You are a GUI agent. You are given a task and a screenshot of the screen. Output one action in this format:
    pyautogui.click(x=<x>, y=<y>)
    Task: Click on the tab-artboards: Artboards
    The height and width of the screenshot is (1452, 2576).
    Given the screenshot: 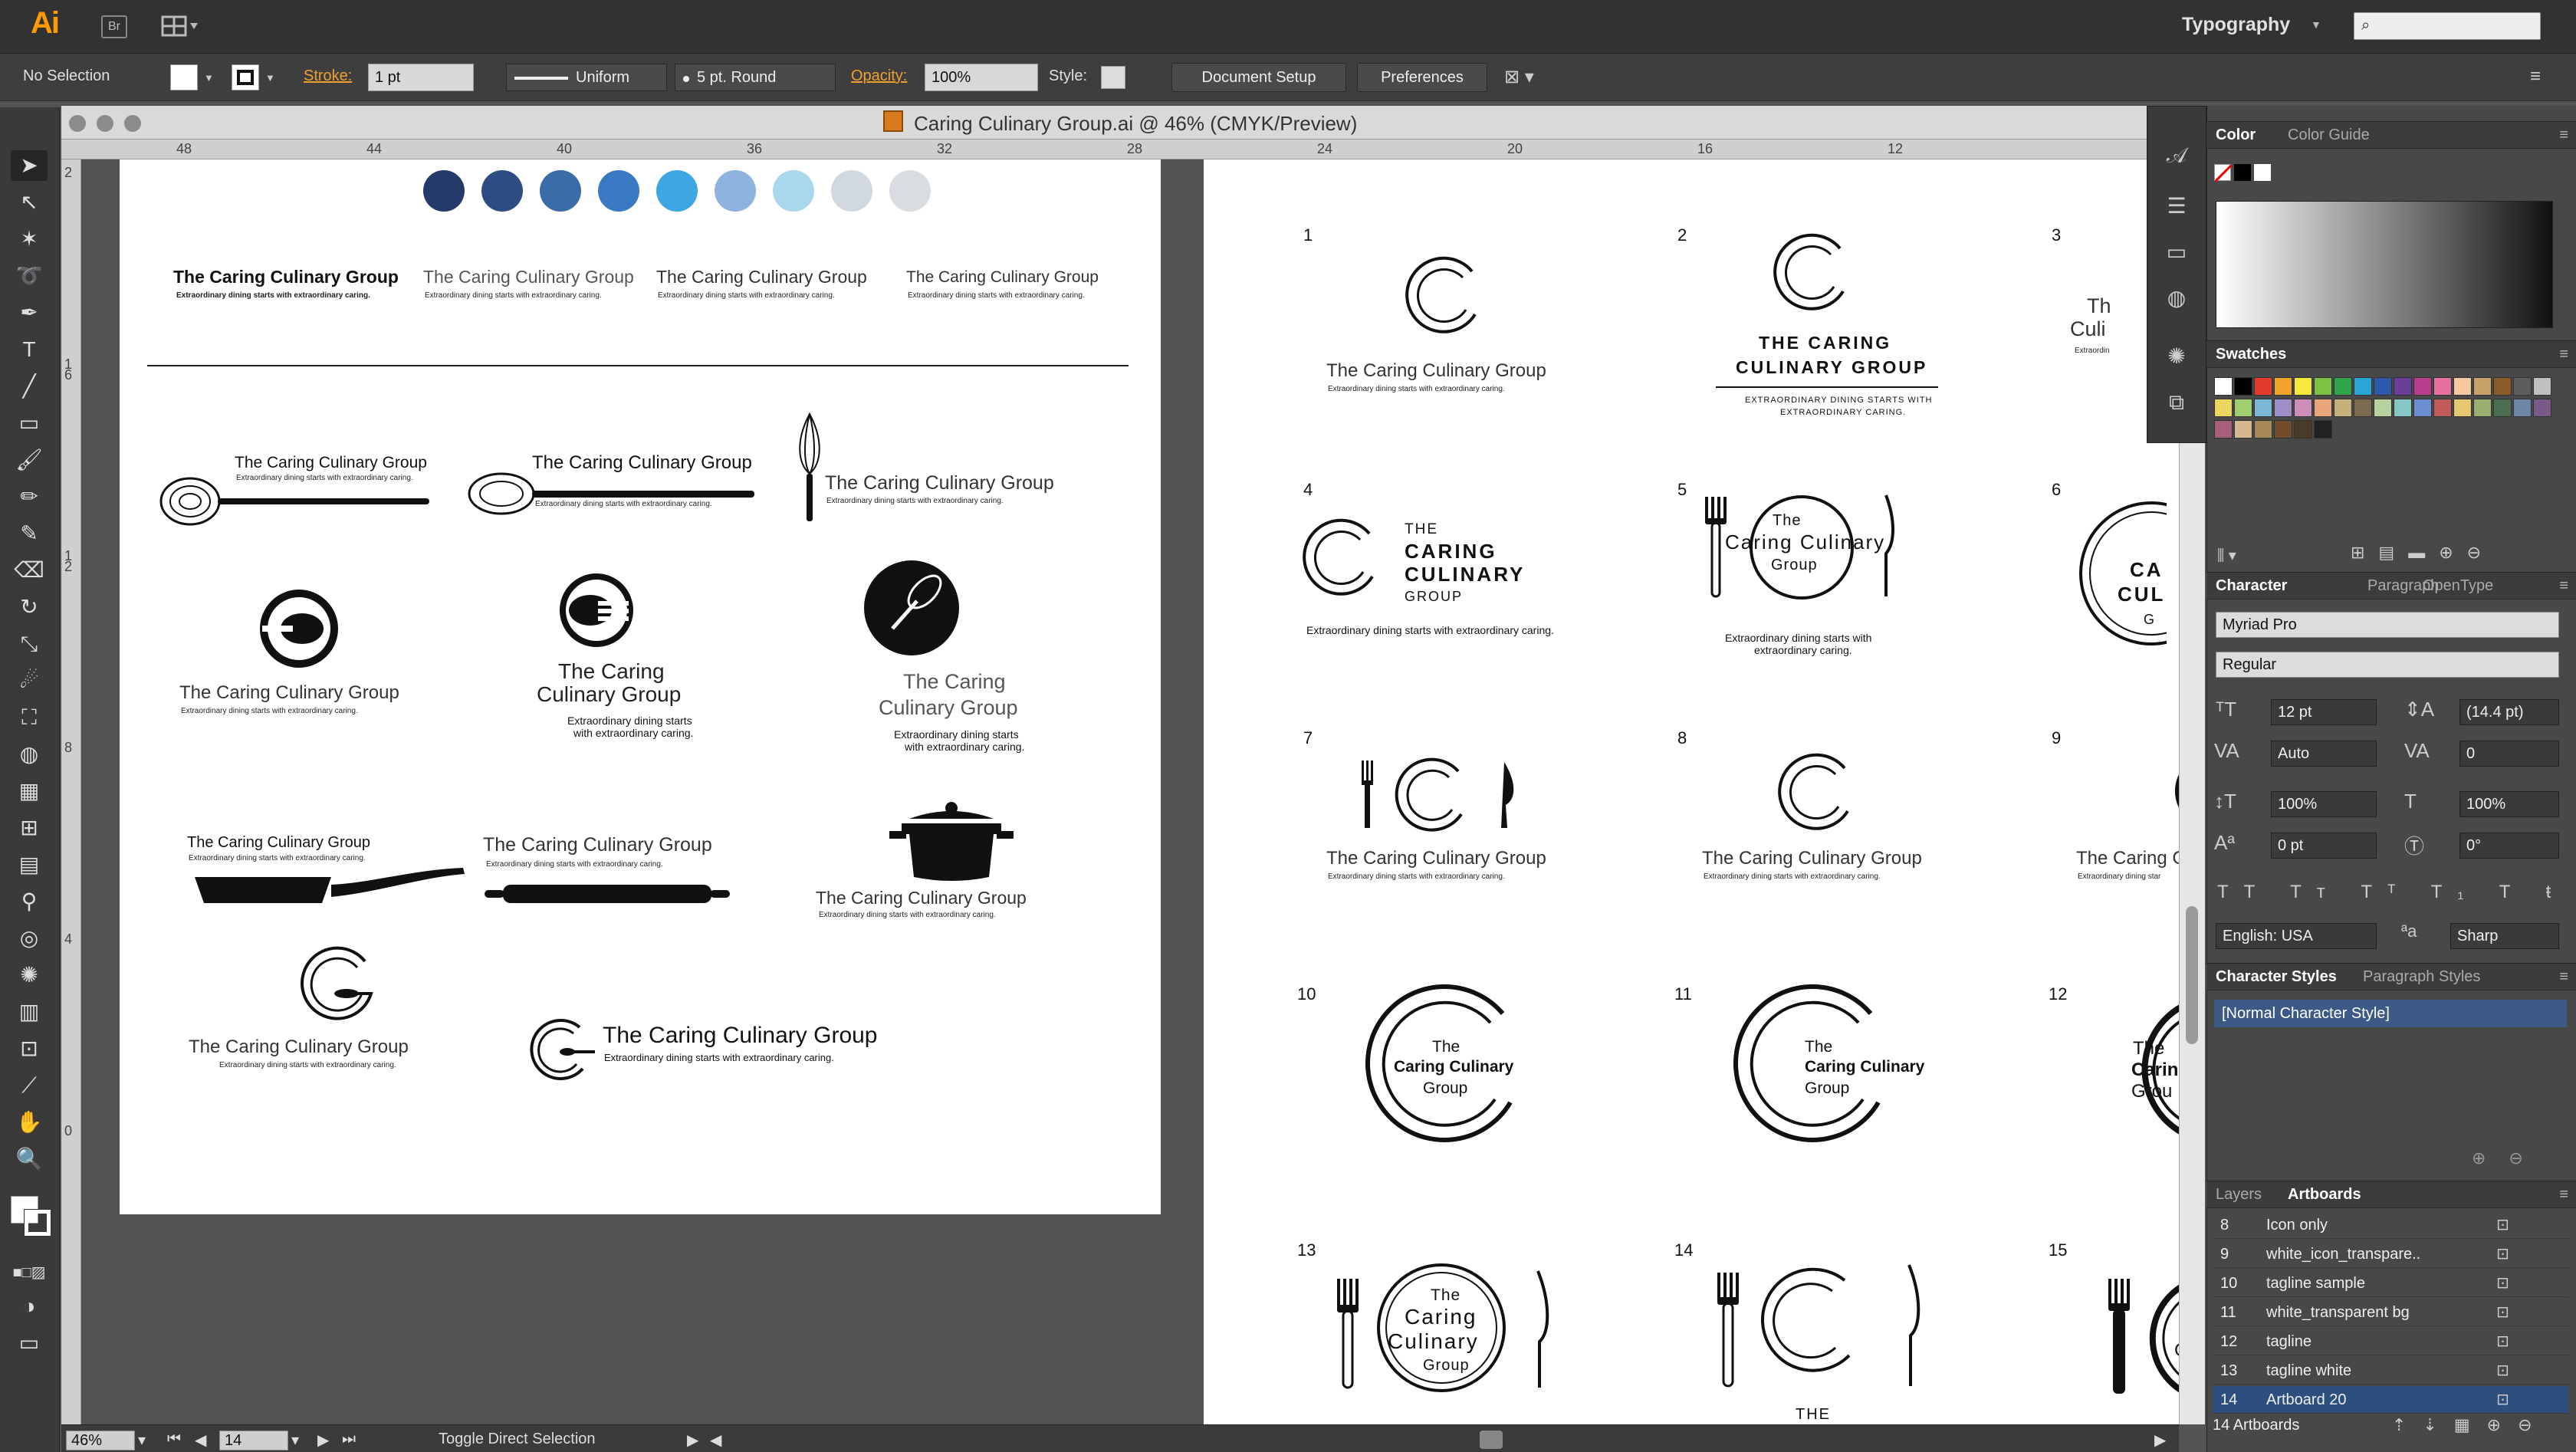 What is the action you would take?
    pyautogui.click(x=2324, y=1195)
    